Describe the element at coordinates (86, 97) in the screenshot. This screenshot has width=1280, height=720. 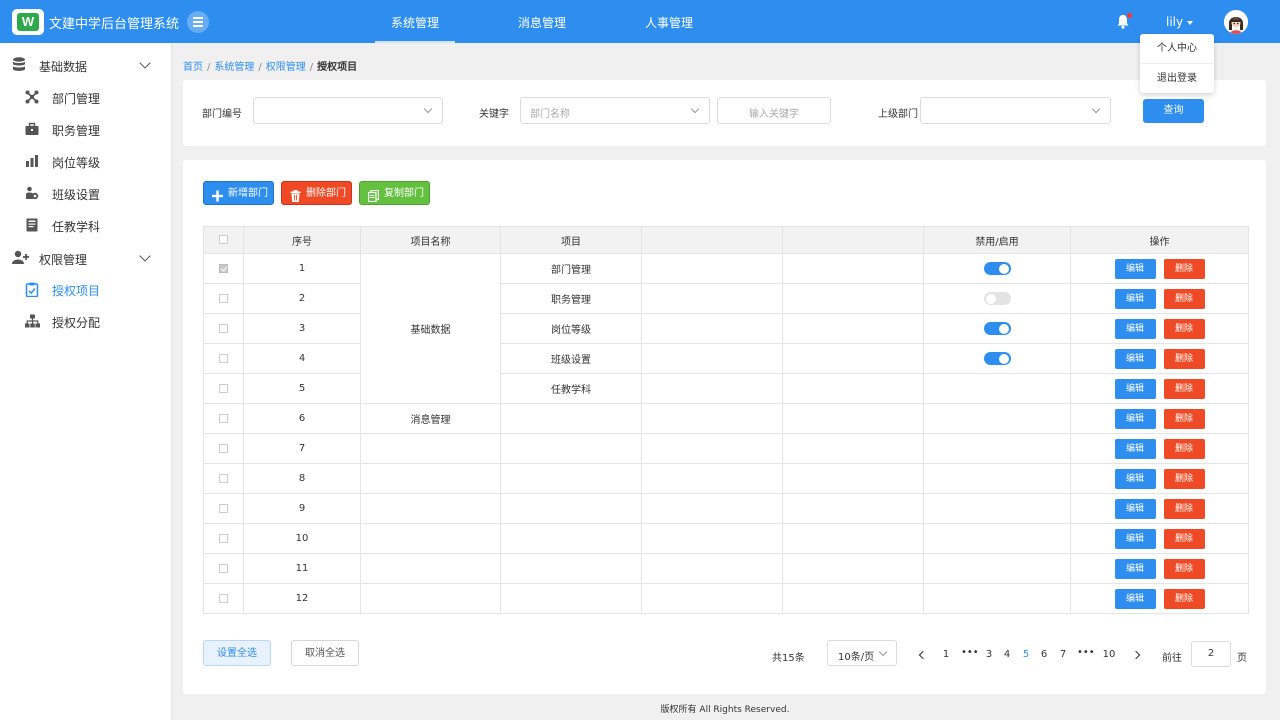
I see `sidebar-item-department: 部门管理` at that location.